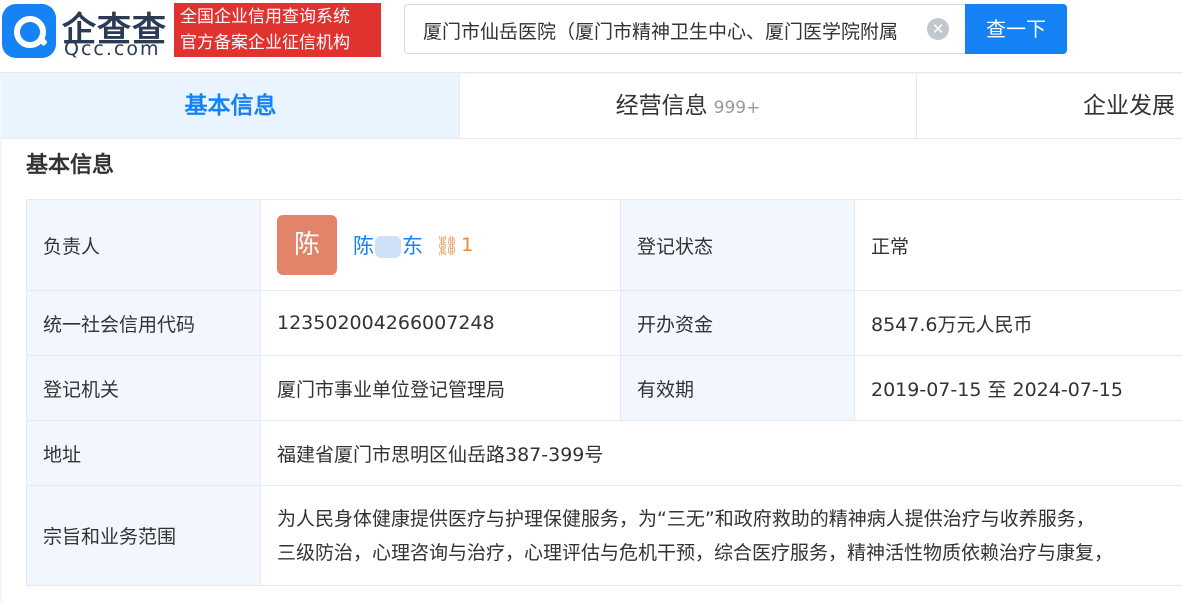 The image size is (1182, 602). I want to click on name-redaction, so click(388, 247).